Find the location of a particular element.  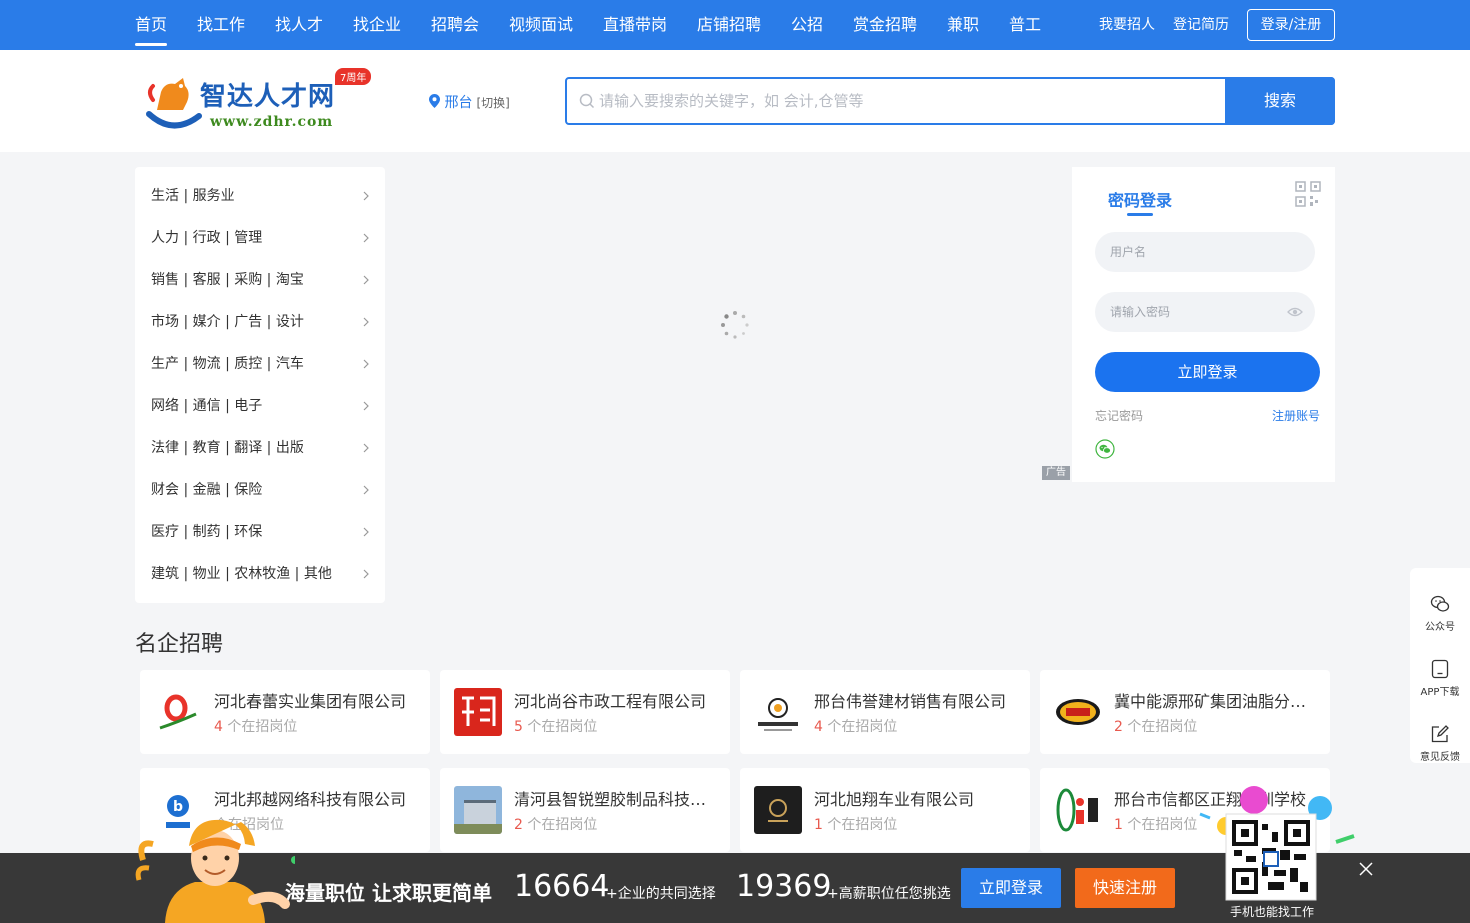

site-header: 智达人才网 www.zdhr.com 7周年 邢台[切换] 搜索 is located at coordinates (735, 101).